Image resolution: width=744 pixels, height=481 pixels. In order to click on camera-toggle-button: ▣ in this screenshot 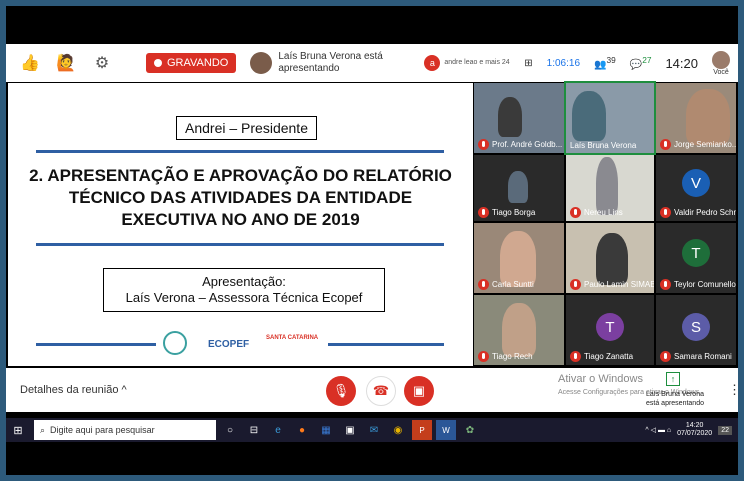, I will do `click(419, 391)`.